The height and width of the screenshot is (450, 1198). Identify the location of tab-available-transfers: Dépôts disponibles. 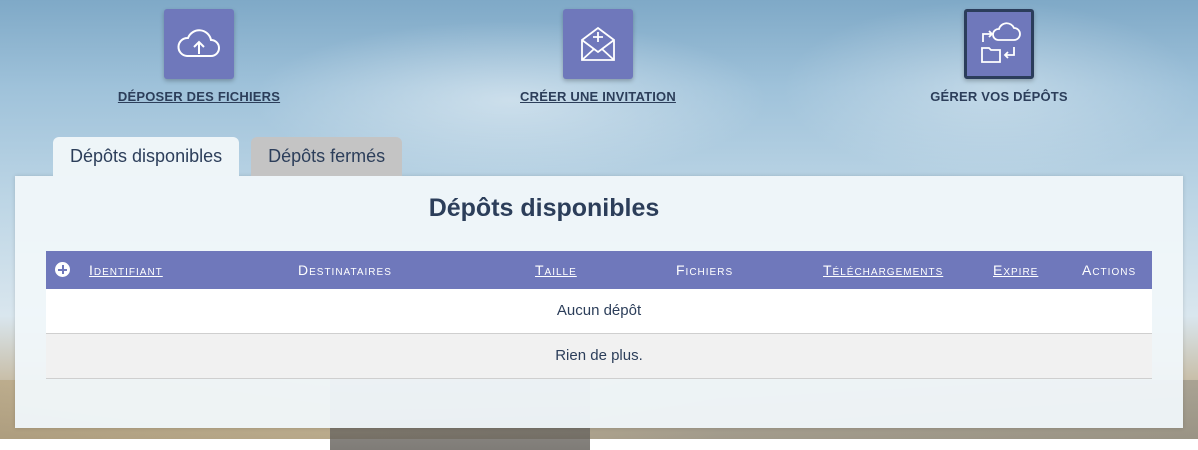
(146, 156).